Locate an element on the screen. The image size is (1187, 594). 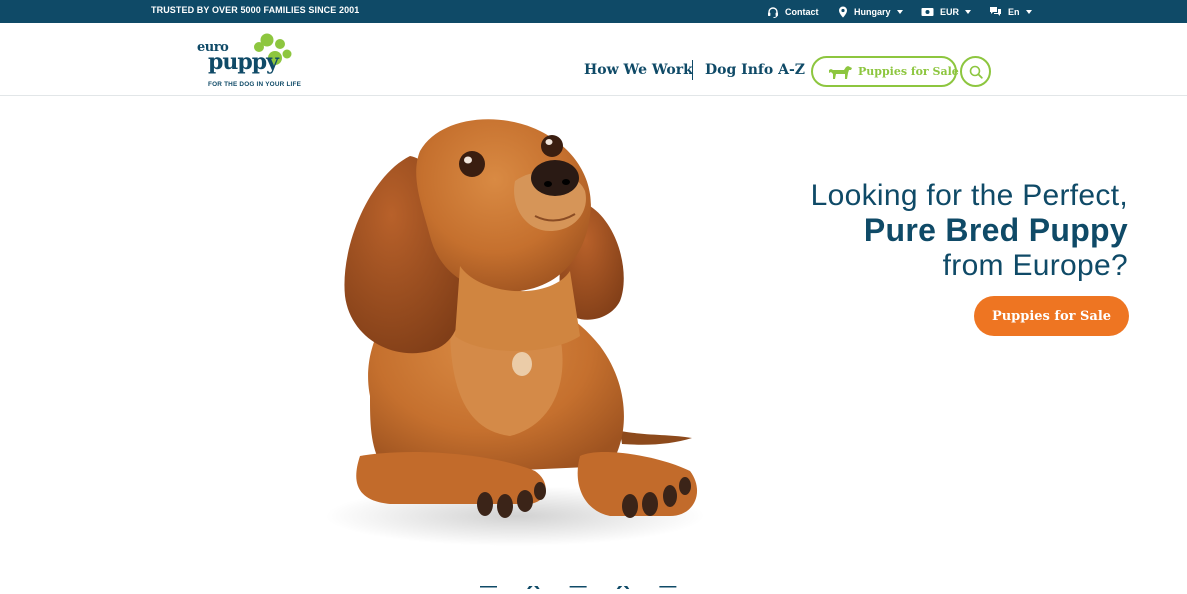
banknote-icon is located at coordinates (927, 11).